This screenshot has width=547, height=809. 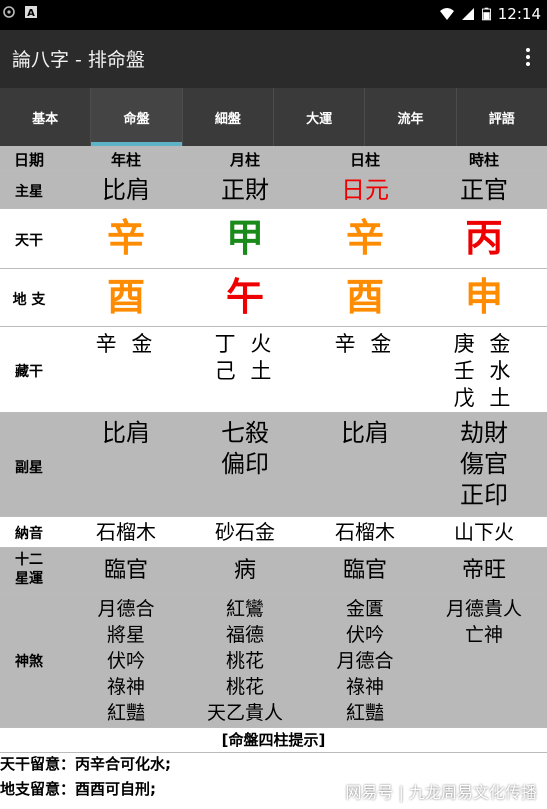 I want to click on tab-bar: 基本 命盤 細盤 大運 流年 評語, so click(x=273, y=117).